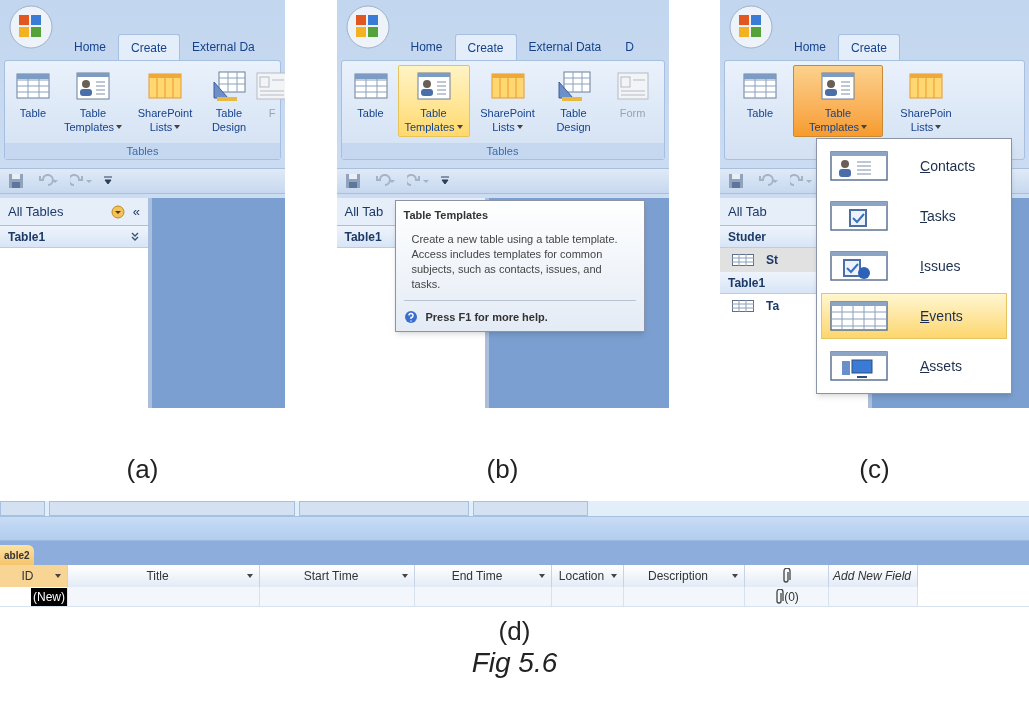 This screenshot has height=704, width=1029. What do you see at coordinates (483, 576) in the screenshot?
I see `column-header: End Time` at bounding box center [483, 576].